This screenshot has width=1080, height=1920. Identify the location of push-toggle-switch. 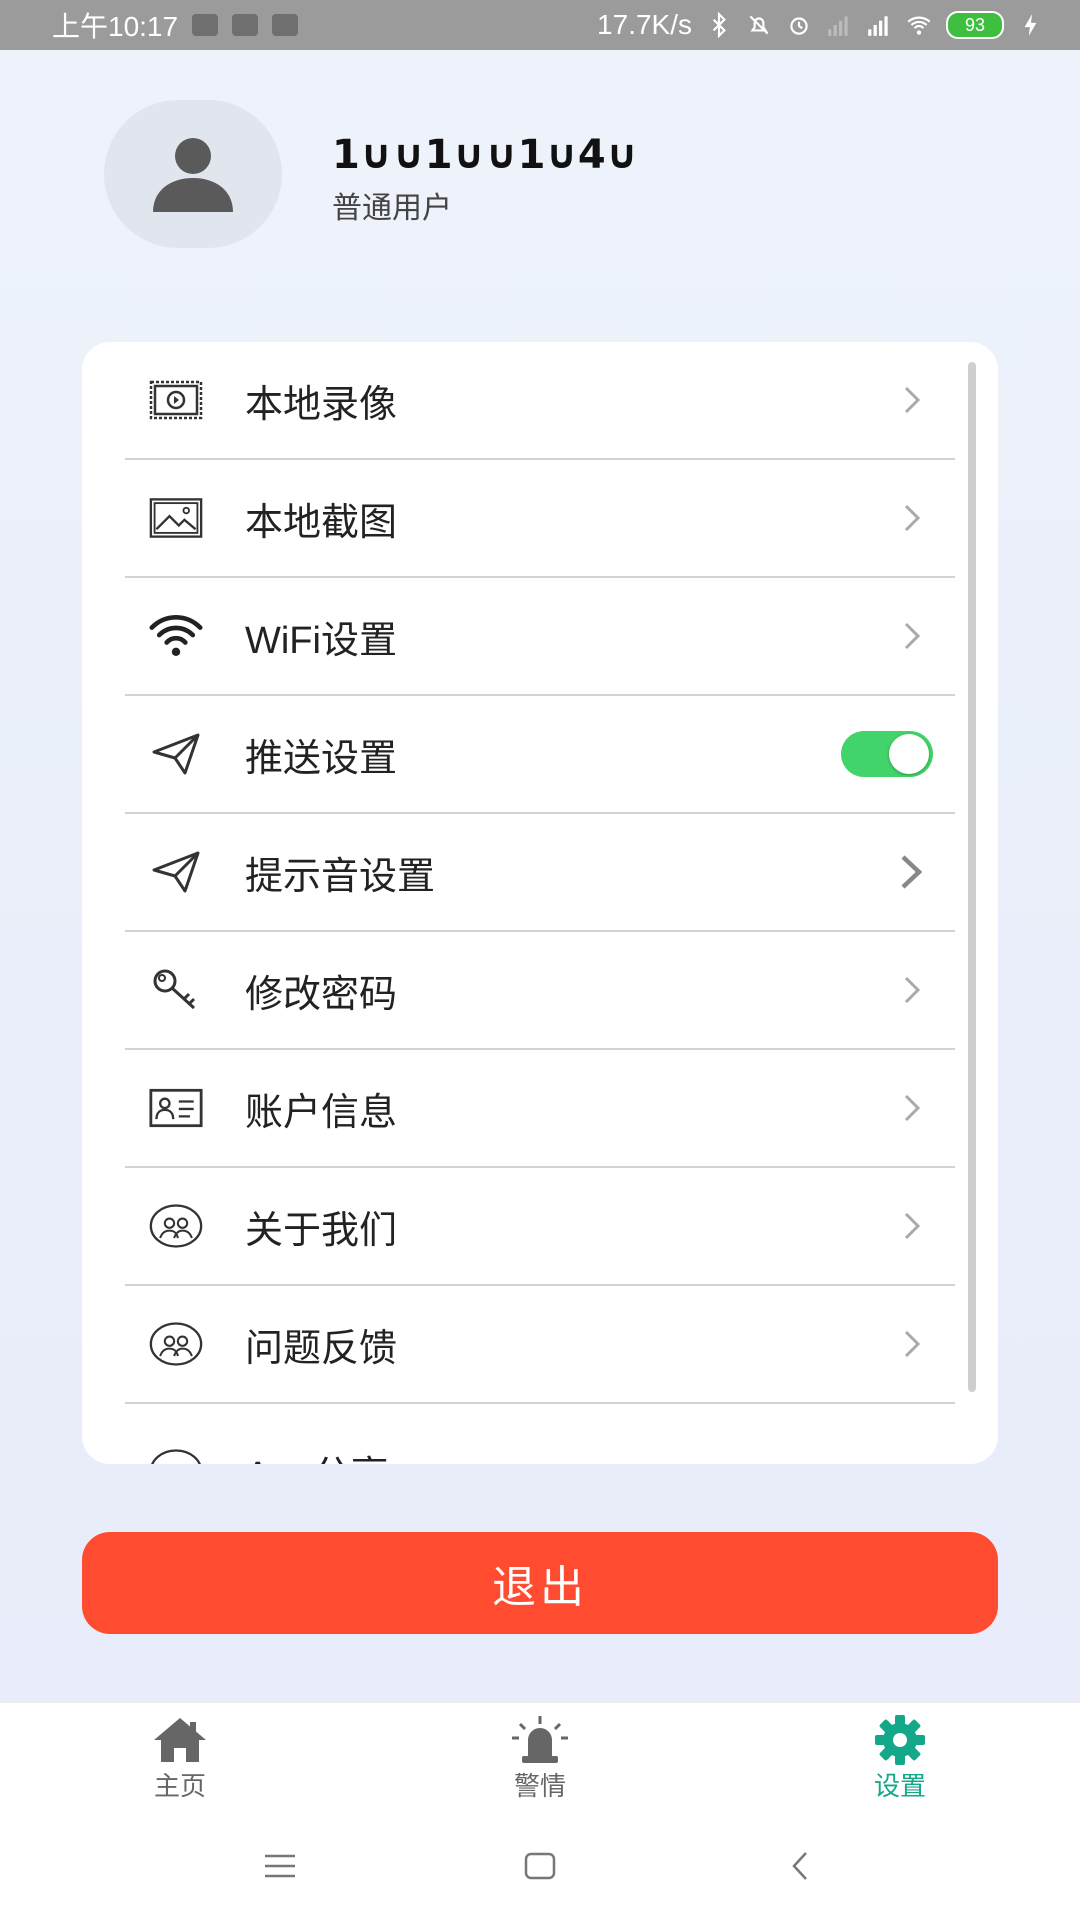
(887, 754).